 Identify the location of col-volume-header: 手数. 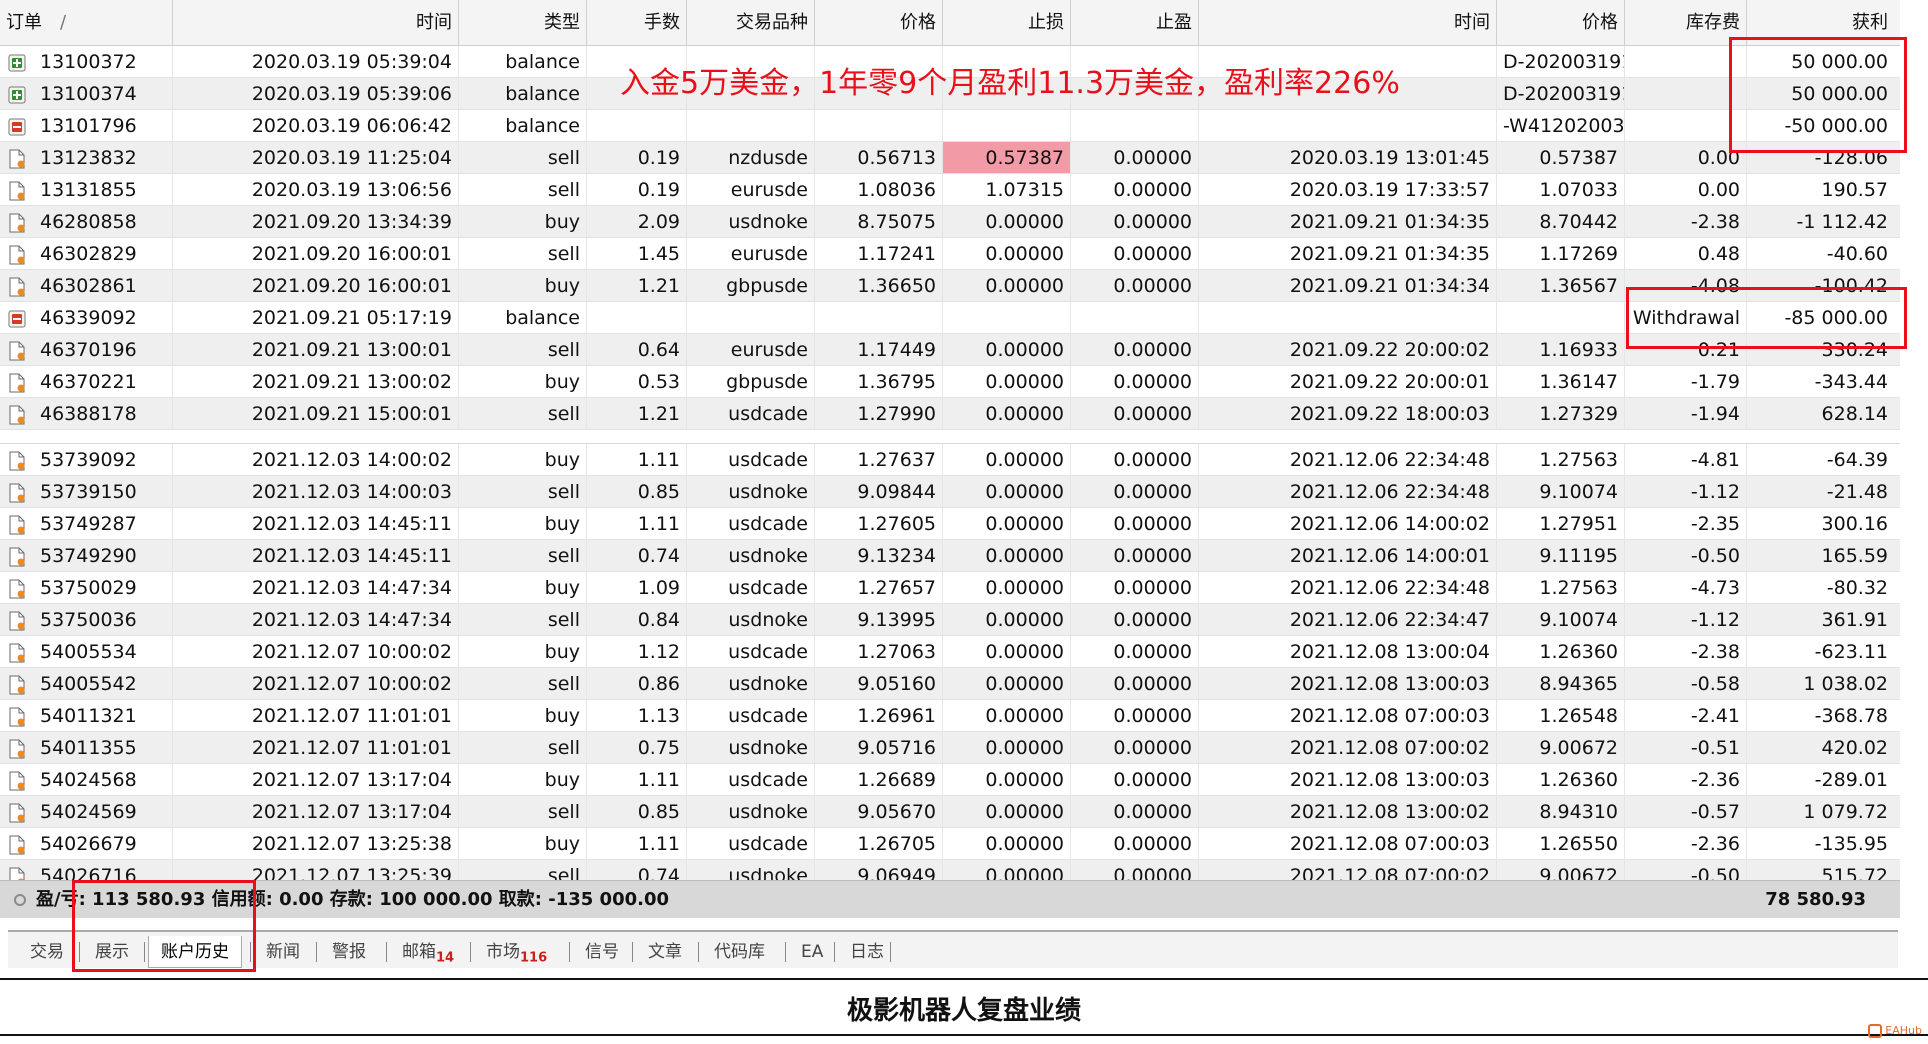
(636, 22).